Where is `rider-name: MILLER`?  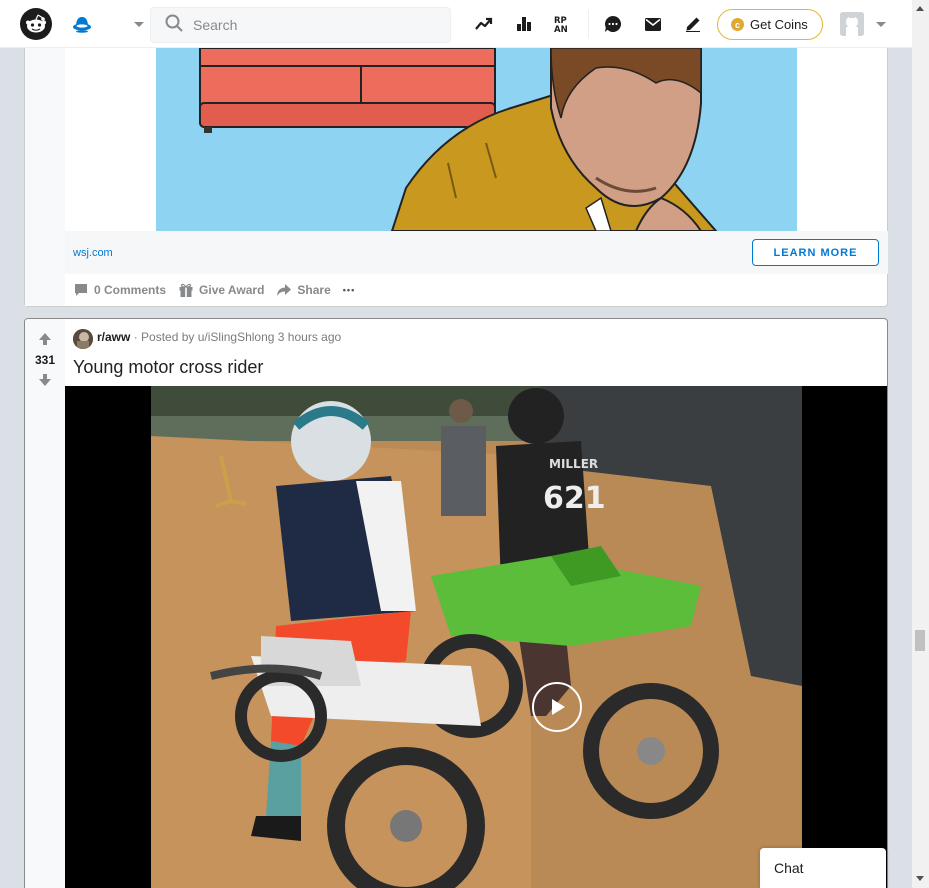
rider-name: MILLER is located at coordinates (573, 464).